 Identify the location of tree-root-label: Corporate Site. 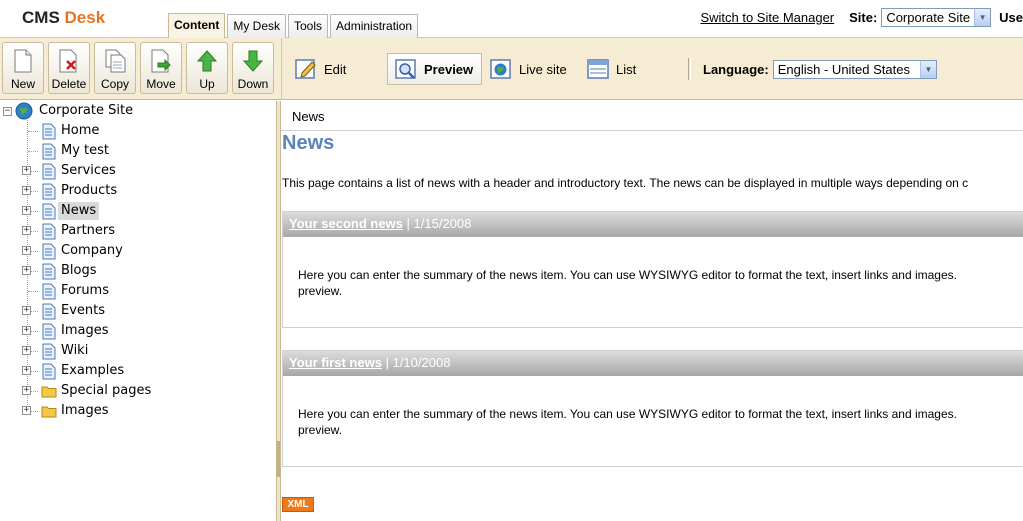
(86, 111).